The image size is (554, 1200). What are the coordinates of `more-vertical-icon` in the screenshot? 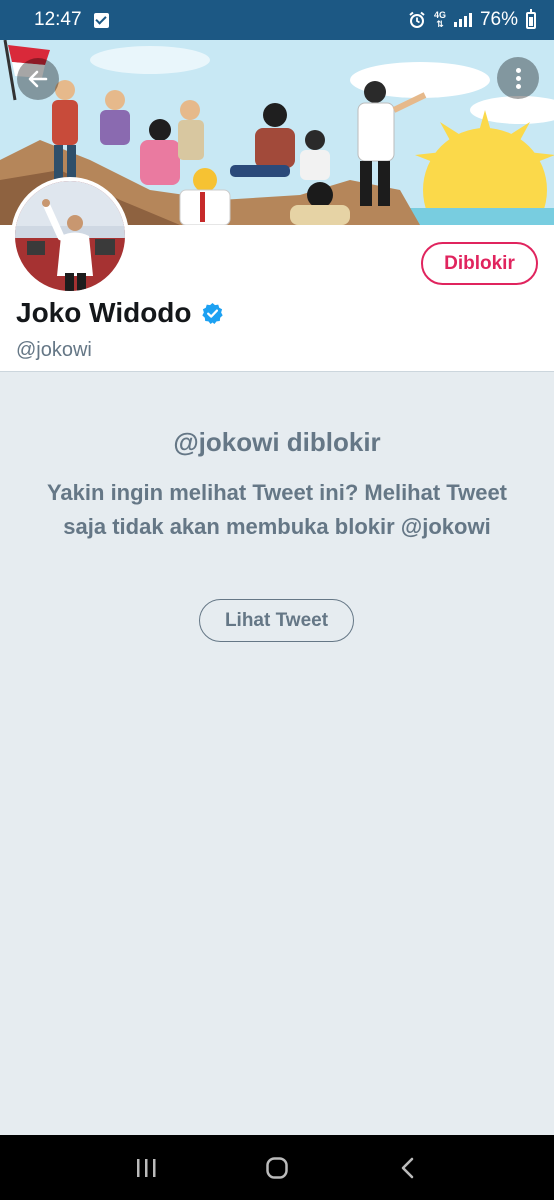 It's located at (518, 78).